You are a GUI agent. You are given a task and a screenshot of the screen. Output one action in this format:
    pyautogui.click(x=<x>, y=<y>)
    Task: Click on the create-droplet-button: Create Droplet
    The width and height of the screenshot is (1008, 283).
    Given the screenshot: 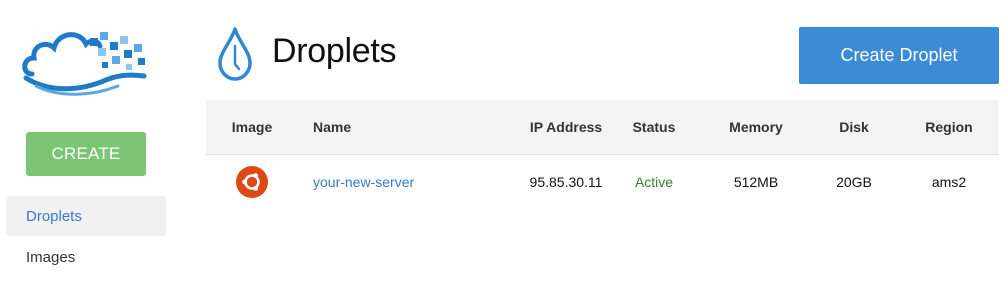 What is the action you would take?
    pyautogui.click(x=899, y=55)
    